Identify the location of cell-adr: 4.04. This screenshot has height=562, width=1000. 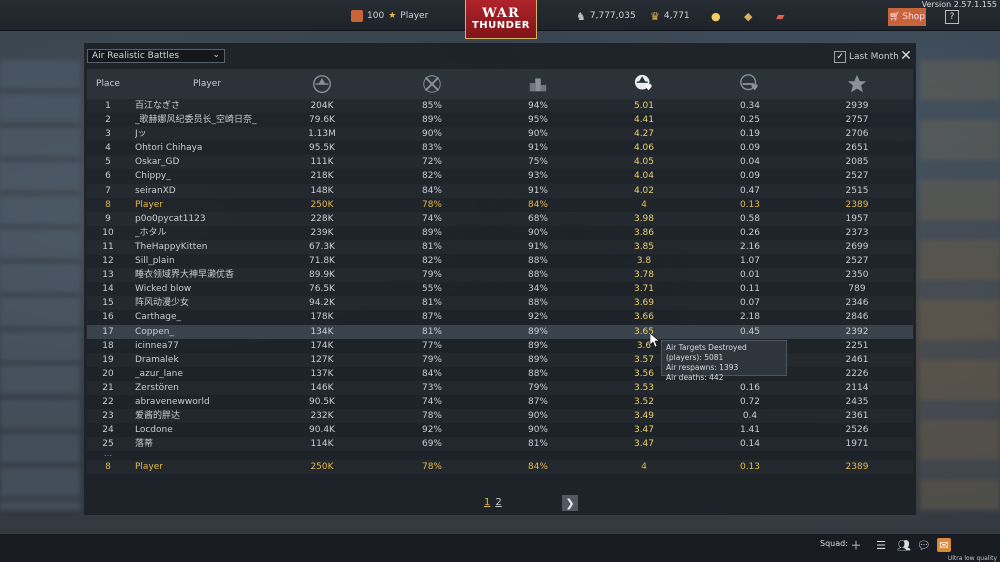
(644, 176).